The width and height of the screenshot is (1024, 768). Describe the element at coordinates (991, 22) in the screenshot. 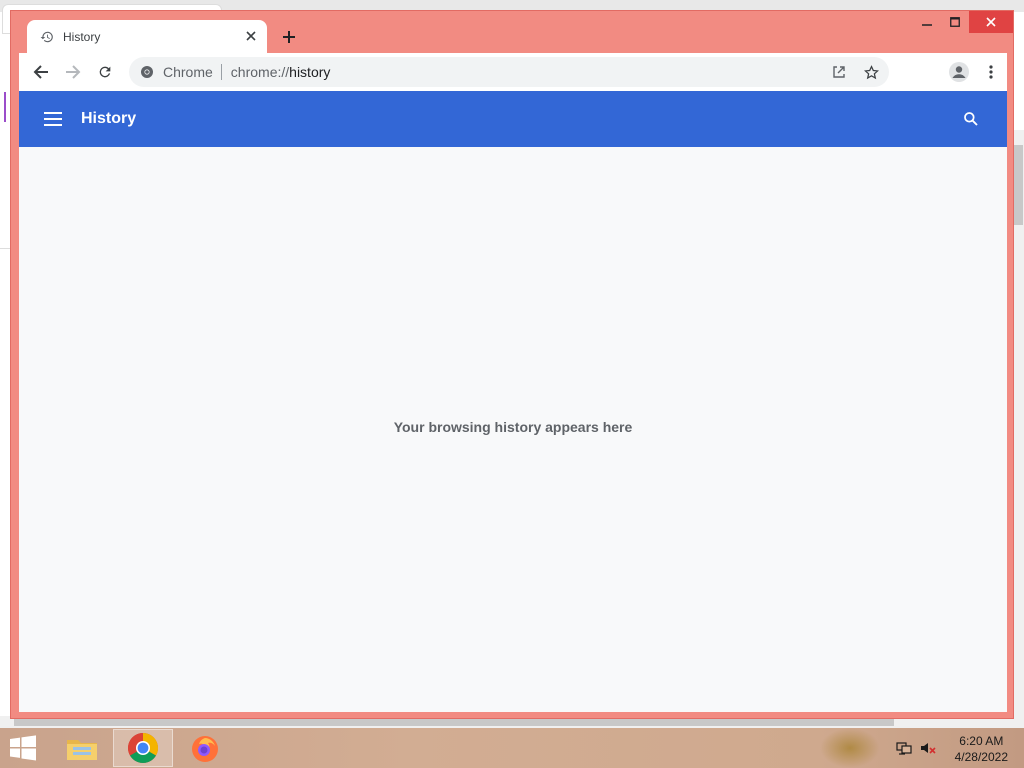

I see `close-window-button` at that location.